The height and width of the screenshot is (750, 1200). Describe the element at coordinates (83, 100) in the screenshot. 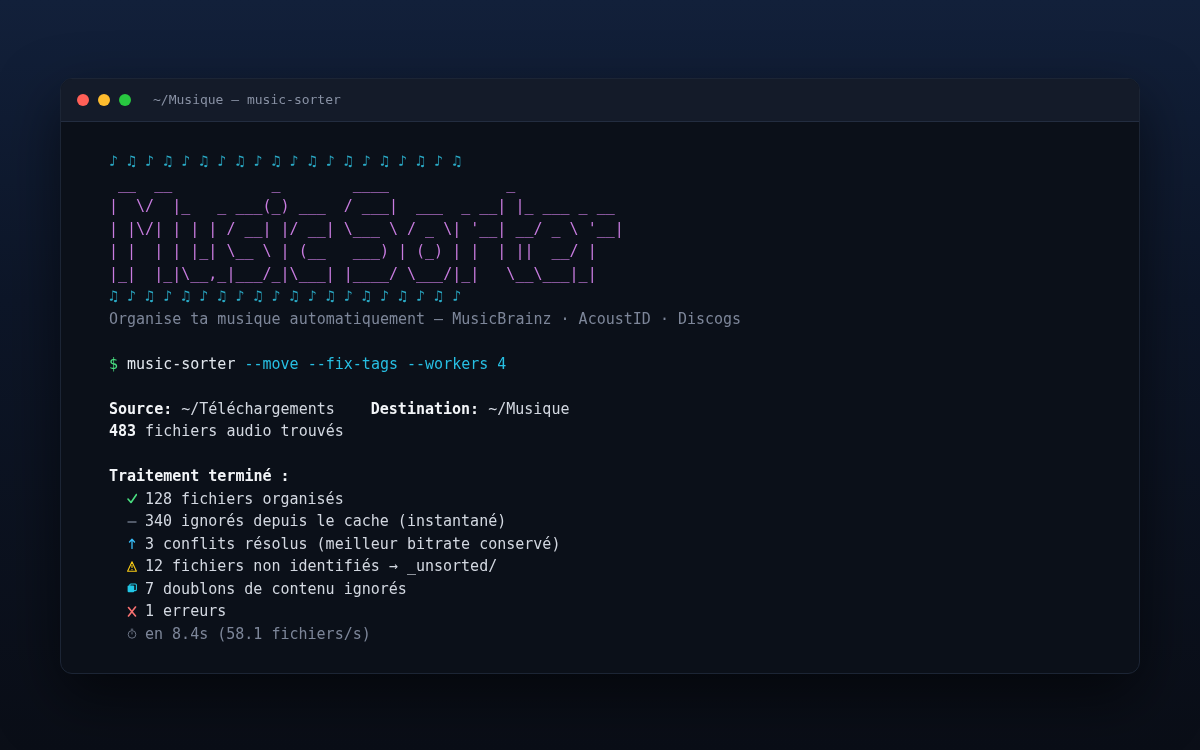

I see `window-close-button` at that location.